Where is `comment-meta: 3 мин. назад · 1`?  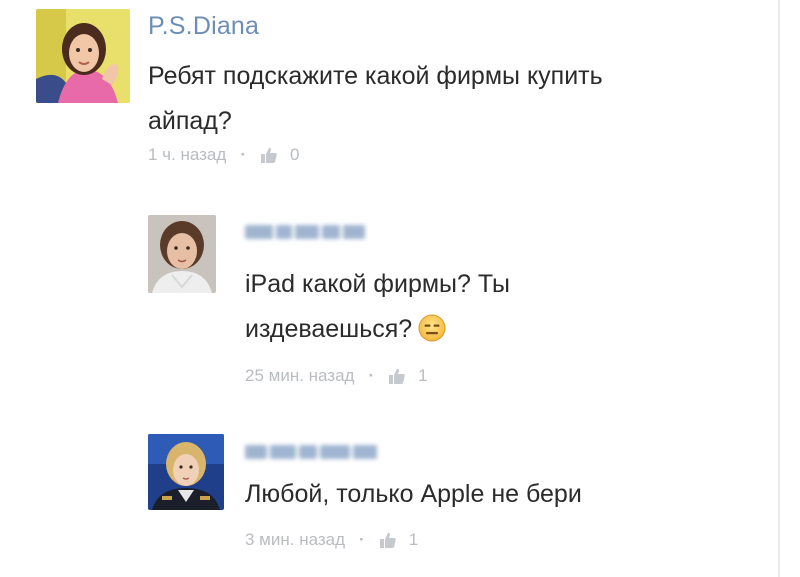 comment-meta: 3 мин. назад · 1 is located at coordinates (331, 540).